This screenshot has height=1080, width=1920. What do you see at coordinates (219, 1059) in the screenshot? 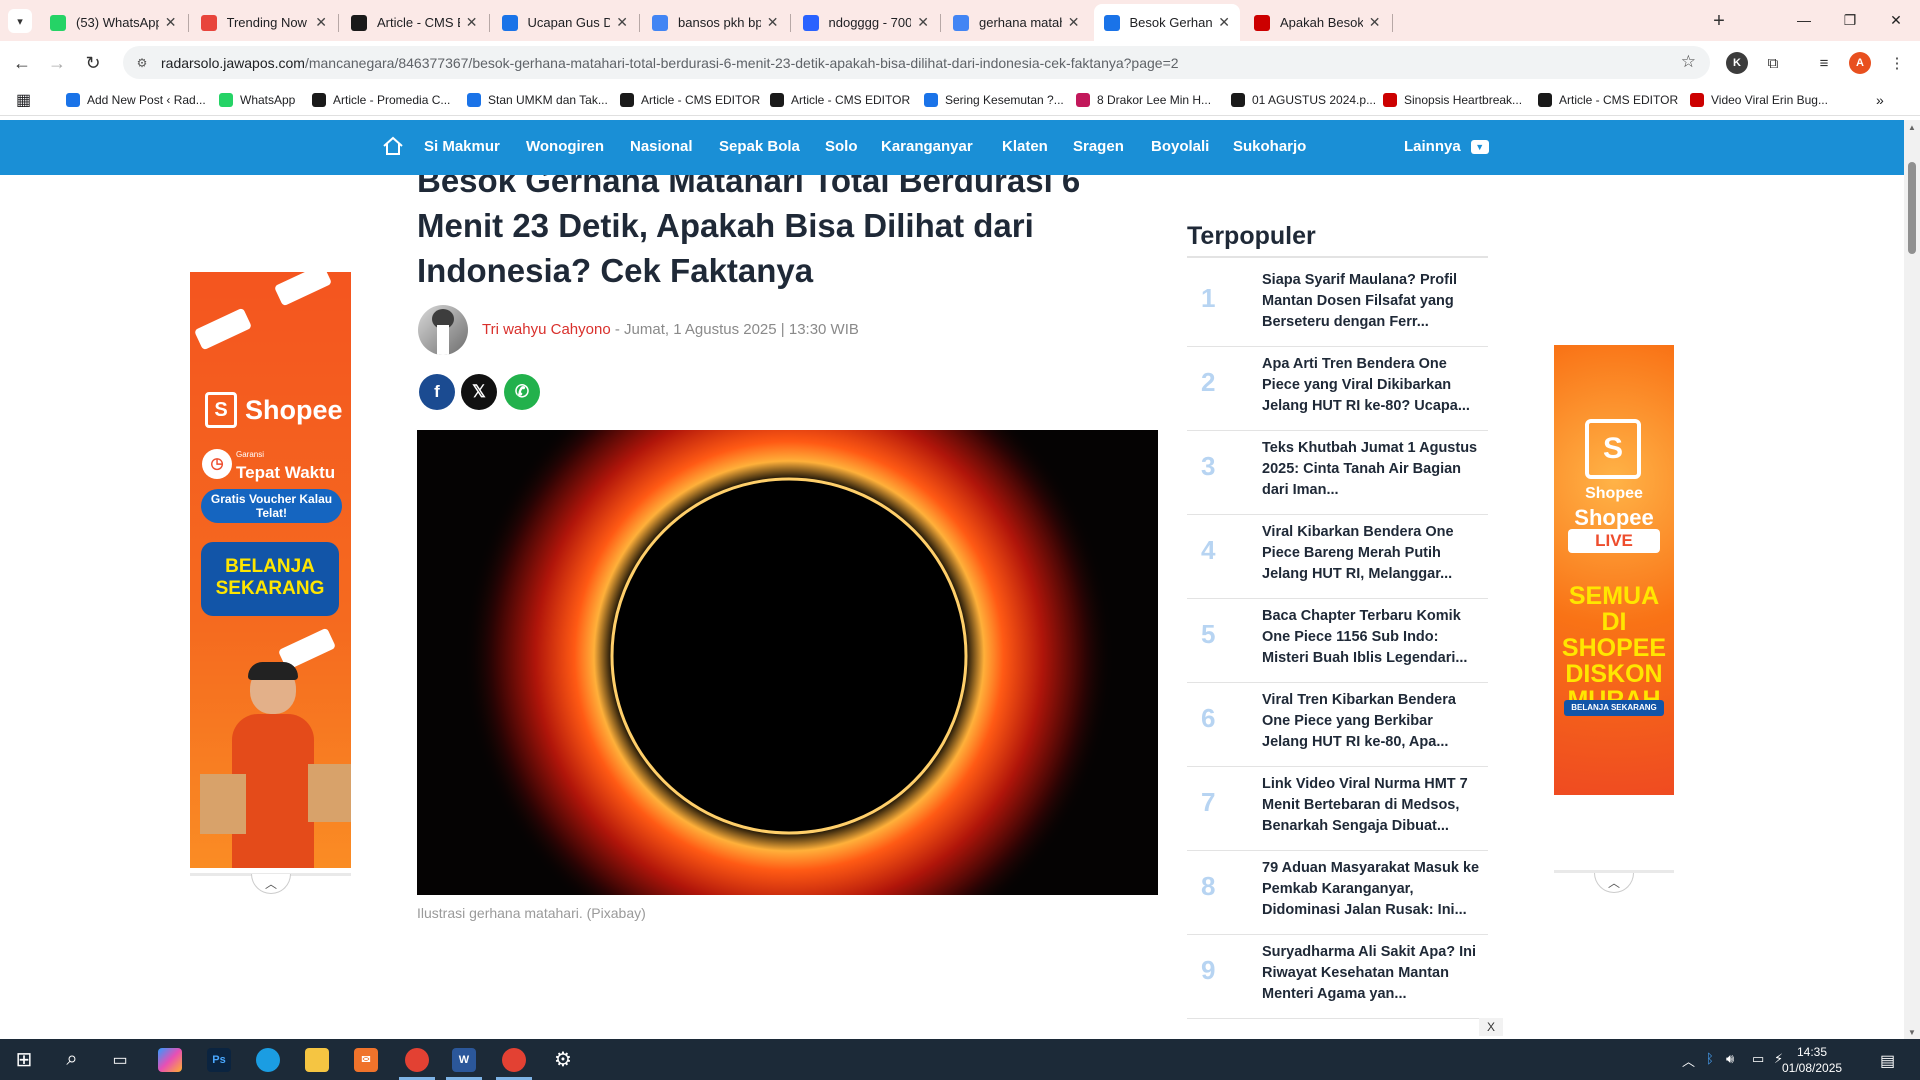
I see `photoshop-icon: Ps` at bounding box center [219, 1059].